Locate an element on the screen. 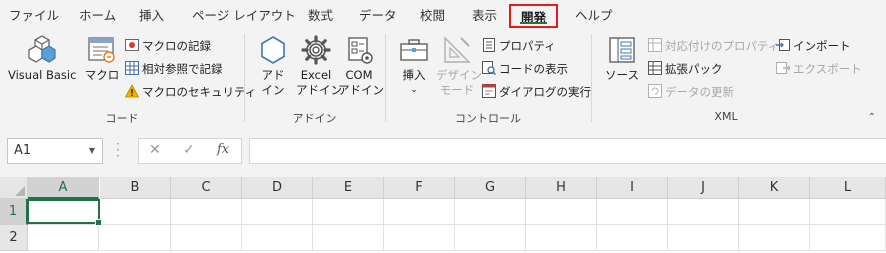 The height and width of the screenshot is (253, 886). collapse-ribbon-icon: ⌃ is located at coordinates (872, 117).